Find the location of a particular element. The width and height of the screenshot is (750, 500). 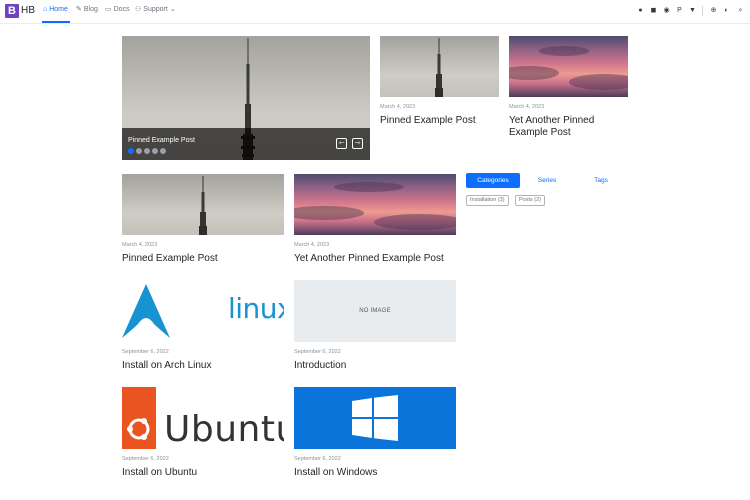

linux-wordmark: linux is located at coordinates (256, 308).